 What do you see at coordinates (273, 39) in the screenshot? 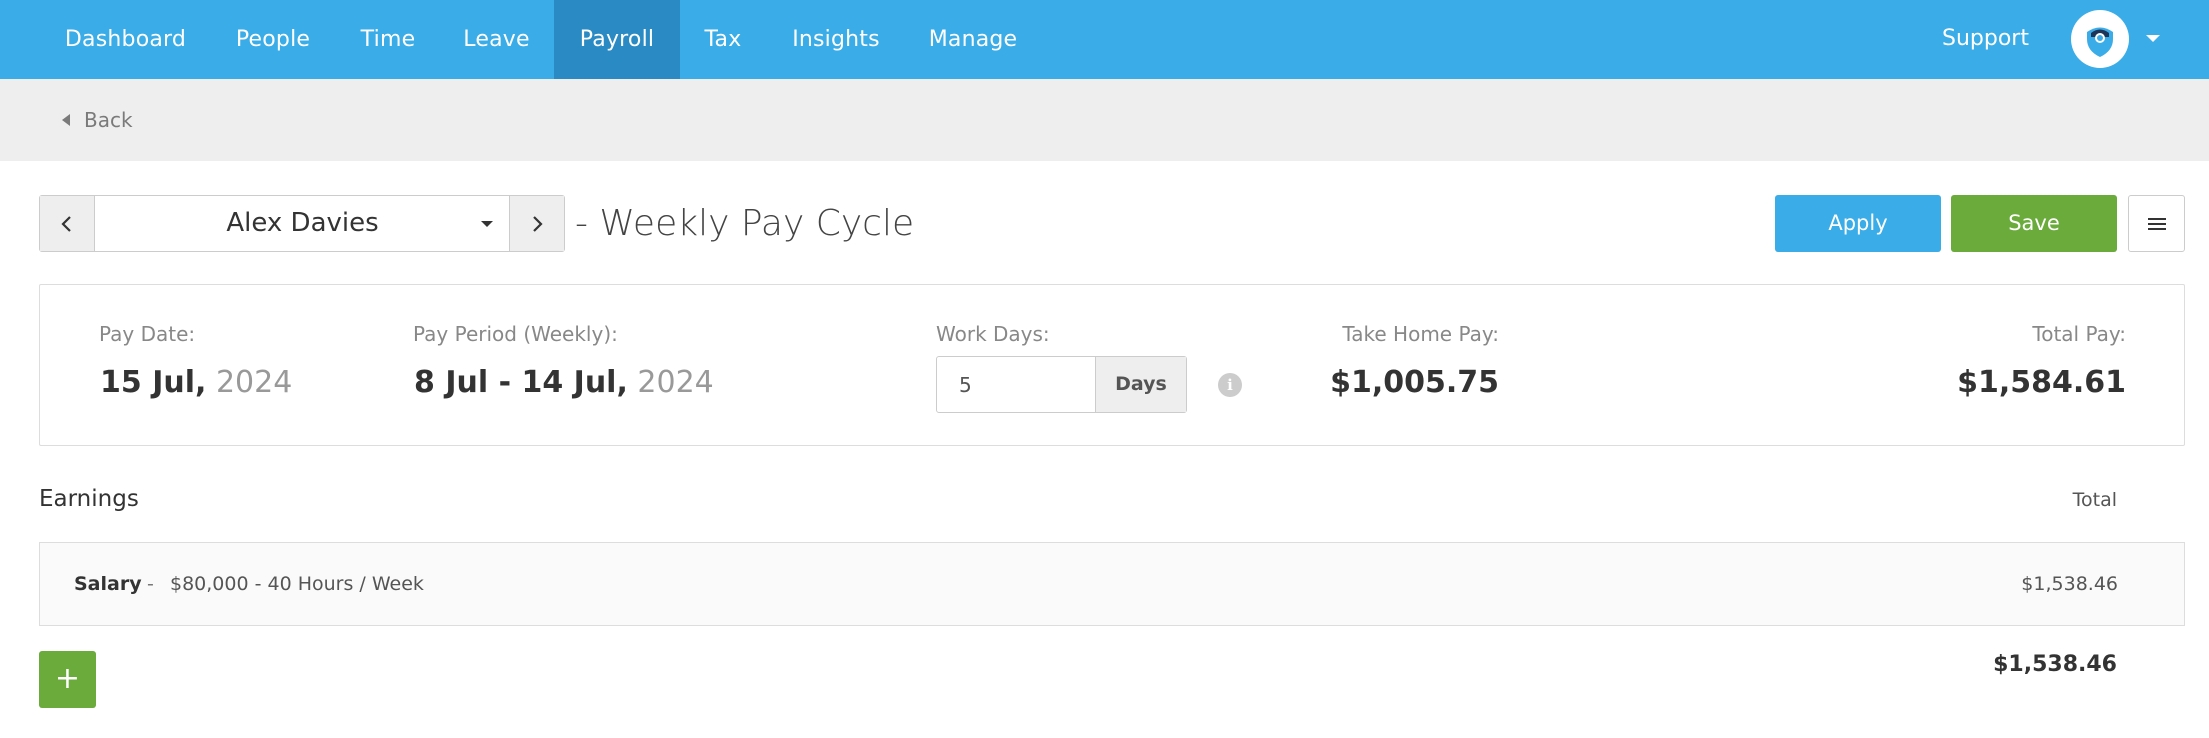
I see `nav-item-people: People` at bounding box center [273, 39].